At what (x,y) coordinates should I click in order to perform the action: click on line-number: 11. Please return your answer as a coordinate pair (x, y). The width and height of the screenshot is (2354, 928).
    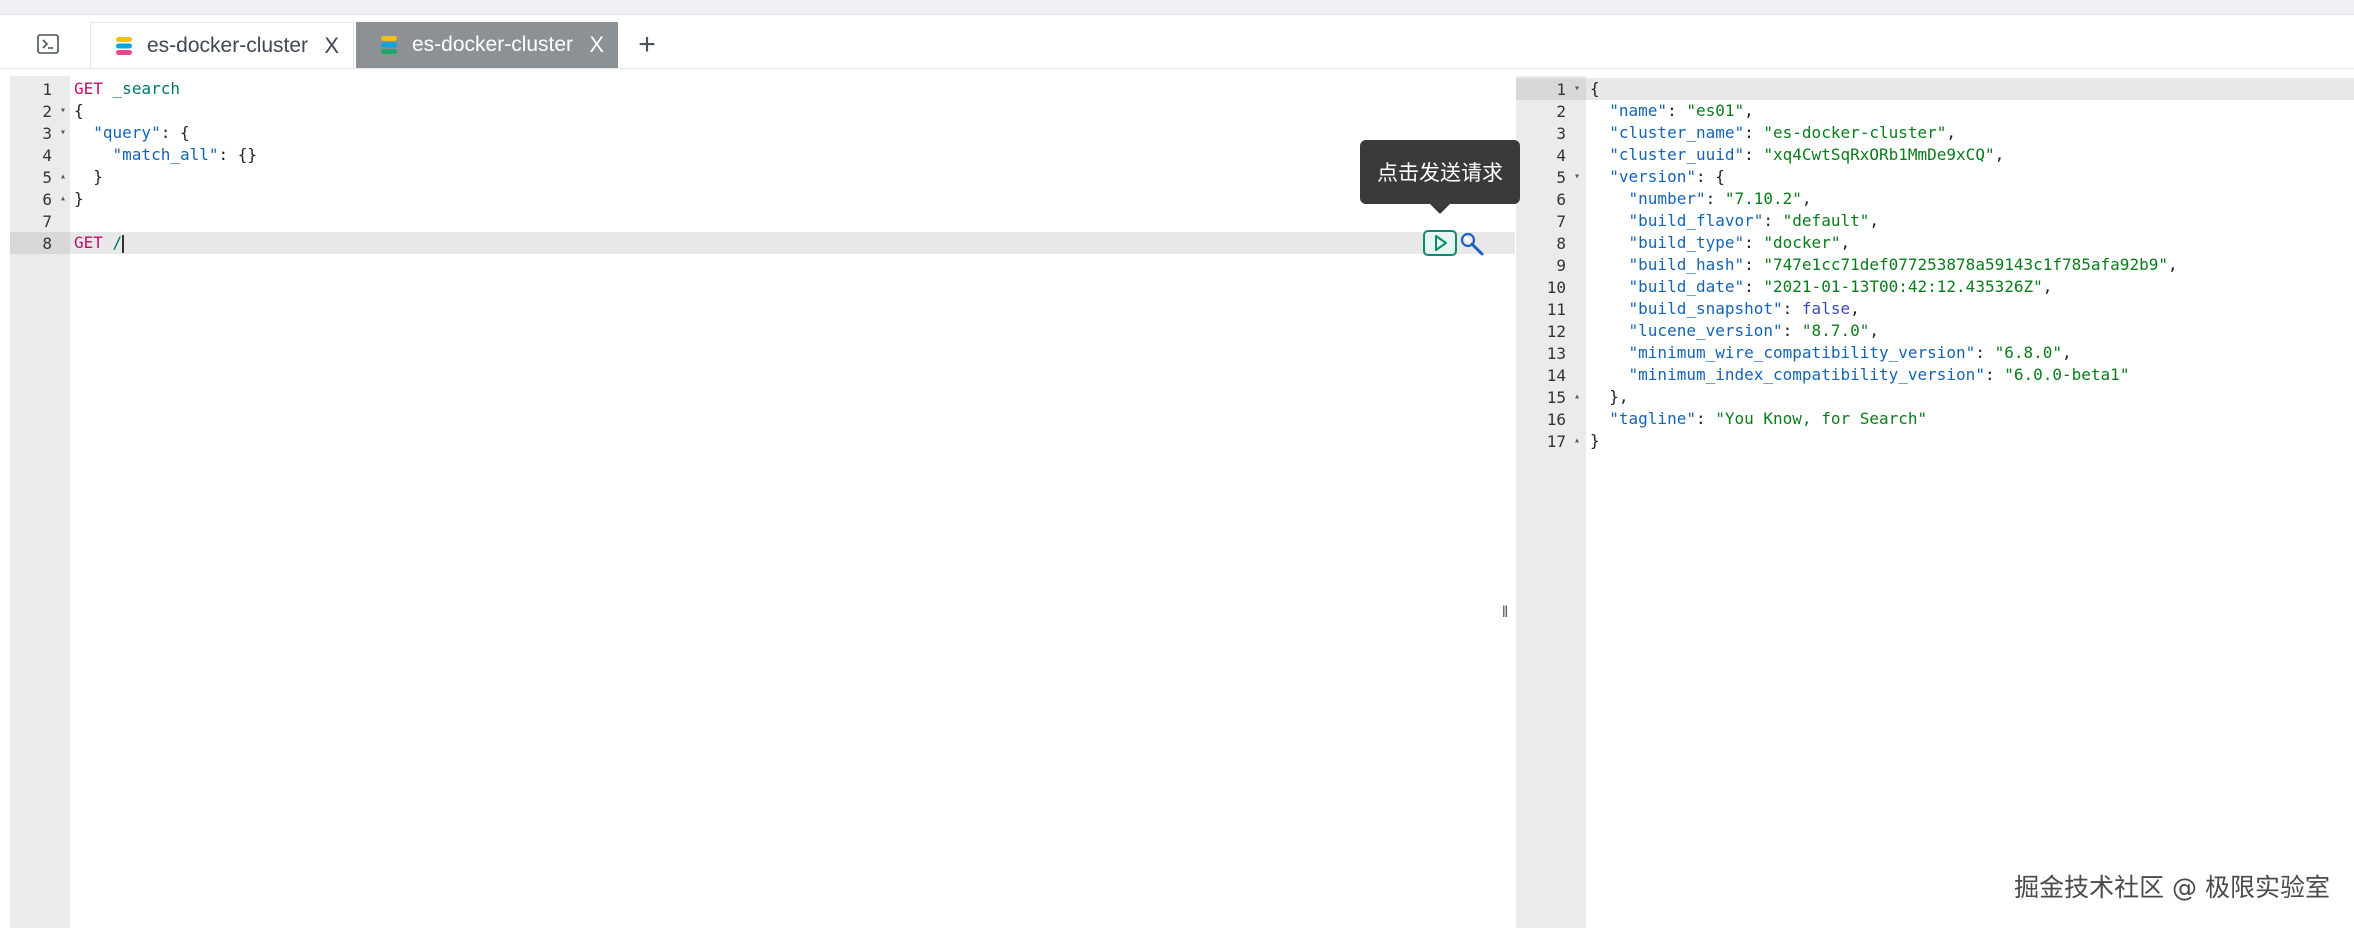
    Looking at the image, I should click on (1551, 309).